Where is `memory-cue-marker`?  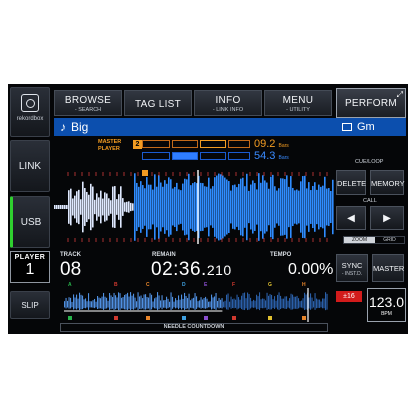 memory-cue-marker is located at coordinates (145, 173).